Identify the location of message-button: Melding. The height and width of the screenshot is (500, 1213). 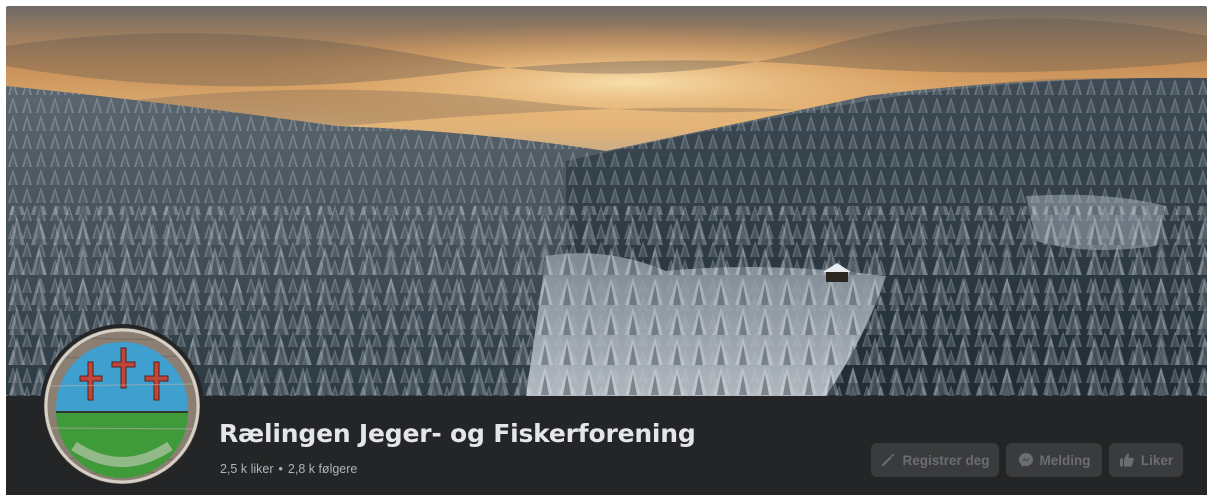
(1054, 460).